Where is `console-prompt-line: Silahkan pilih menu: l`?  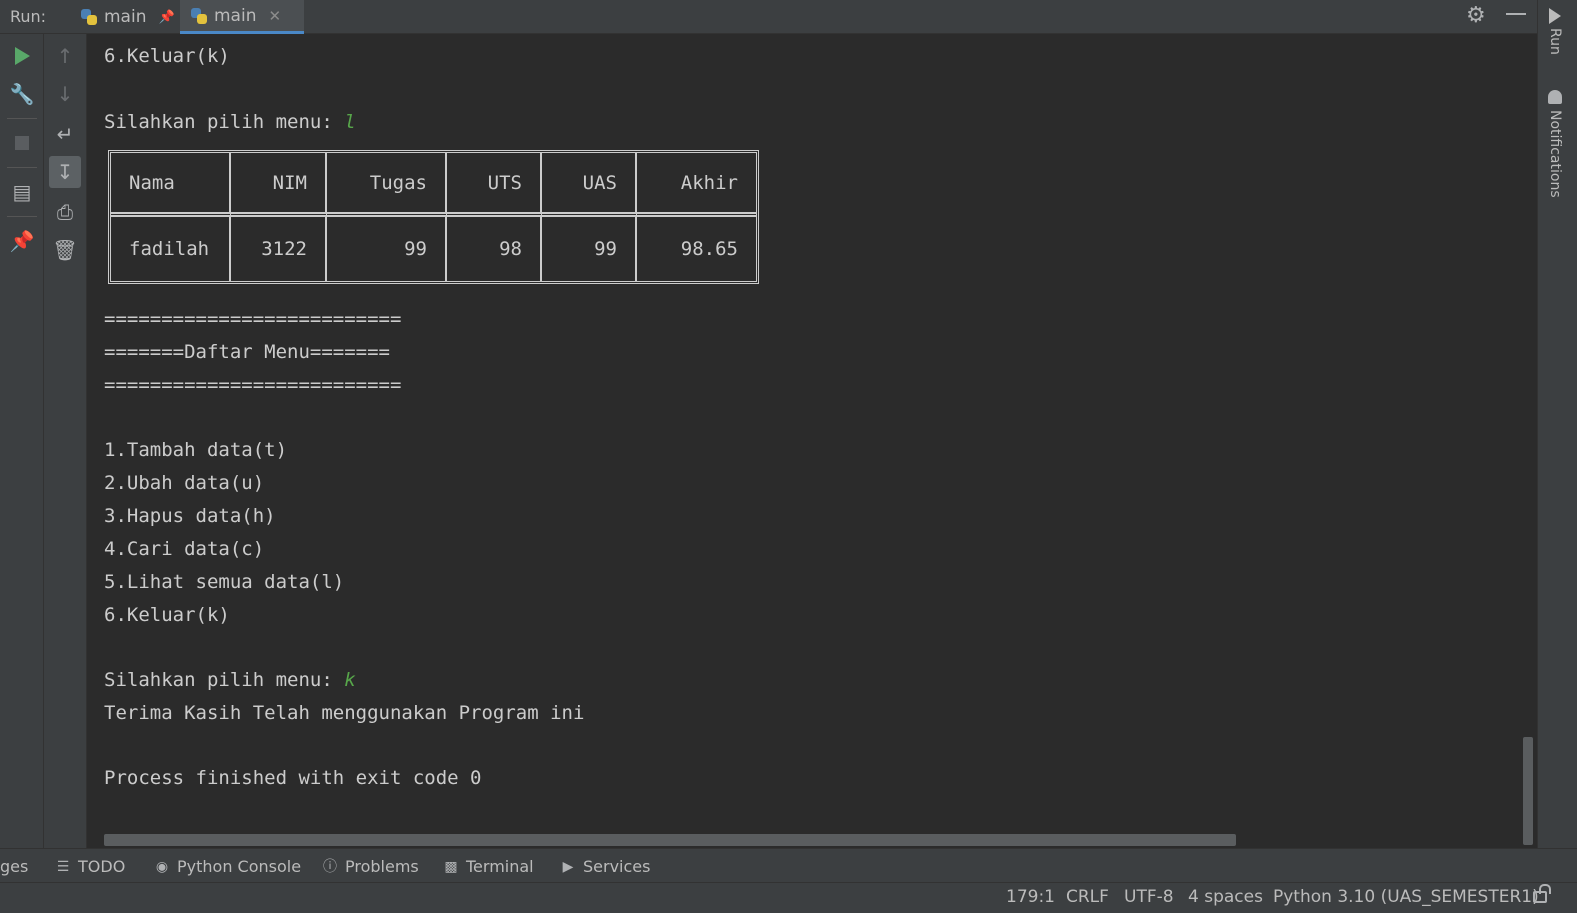
console-prompt-line: Silahkan pilih menu: l is located at coordinates (230, 122).